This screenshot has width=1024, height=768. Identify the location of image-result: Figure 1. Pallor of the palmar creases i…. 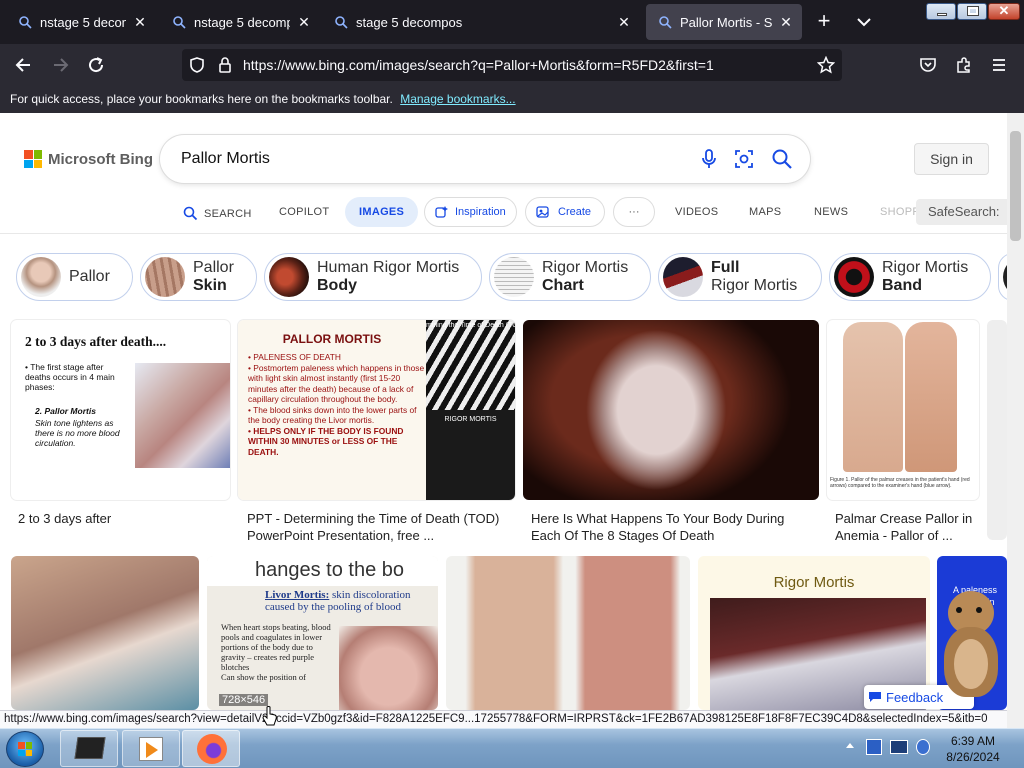
(903, 410).